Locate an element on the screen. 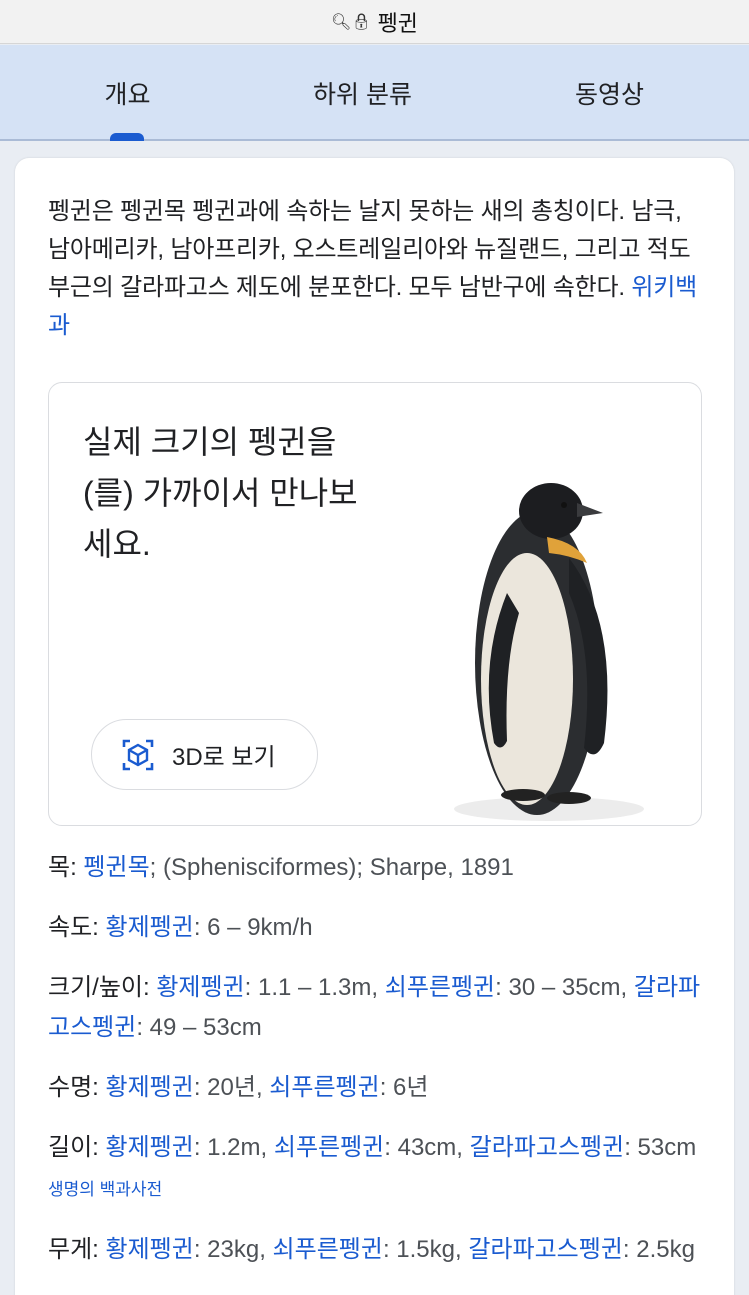 This screenshot has height=1295, width=749. view-in-3d-button: 3D로 보기 is located at coordinates (204, 754).